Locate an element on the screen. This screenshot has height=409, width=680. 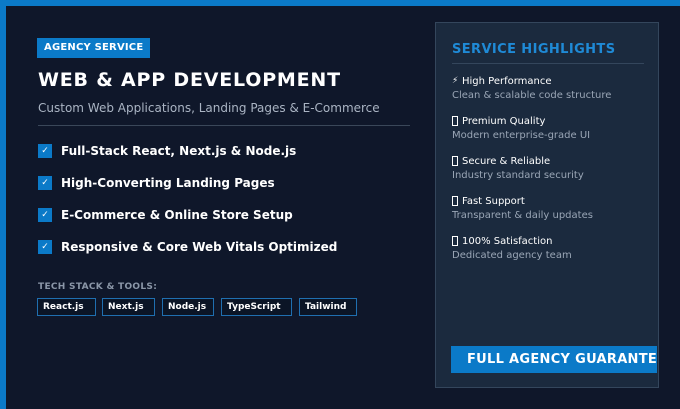
highlight-title: Premium Quality is located at coordinates (504, 121).